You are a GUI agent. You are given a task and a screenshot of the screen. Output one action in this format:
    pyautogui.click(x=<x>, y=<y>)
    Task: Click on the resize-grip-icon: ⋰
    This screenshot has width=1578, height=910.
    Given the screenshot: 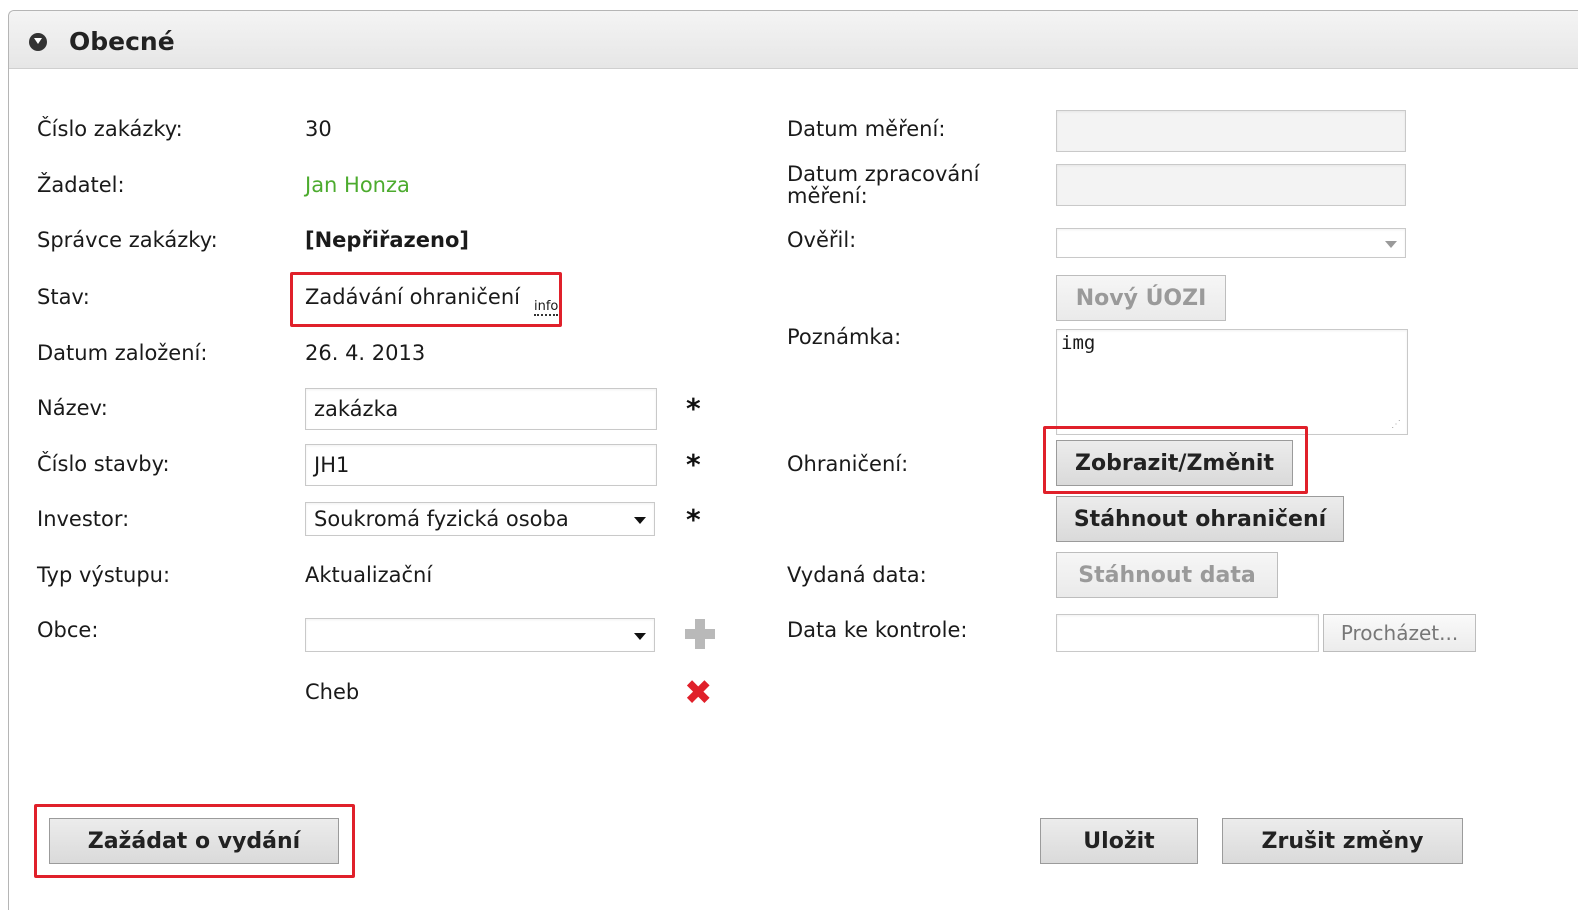 What is the action you would take?
    pyautogui.click(x=1396, y=424)
    